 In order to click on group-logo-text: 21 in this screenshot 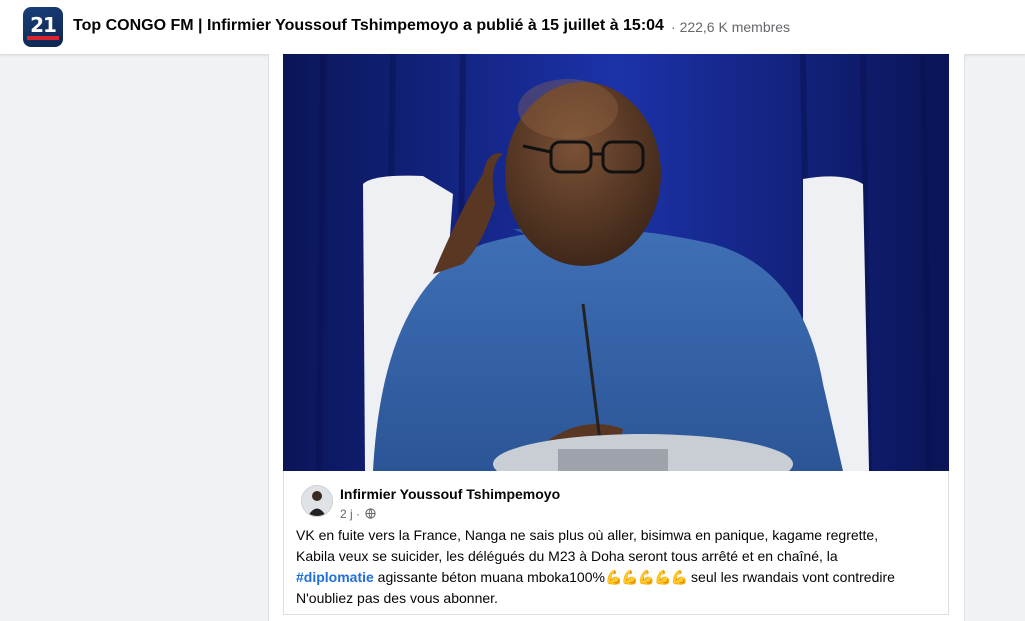, I will do `click(43, 25)`.